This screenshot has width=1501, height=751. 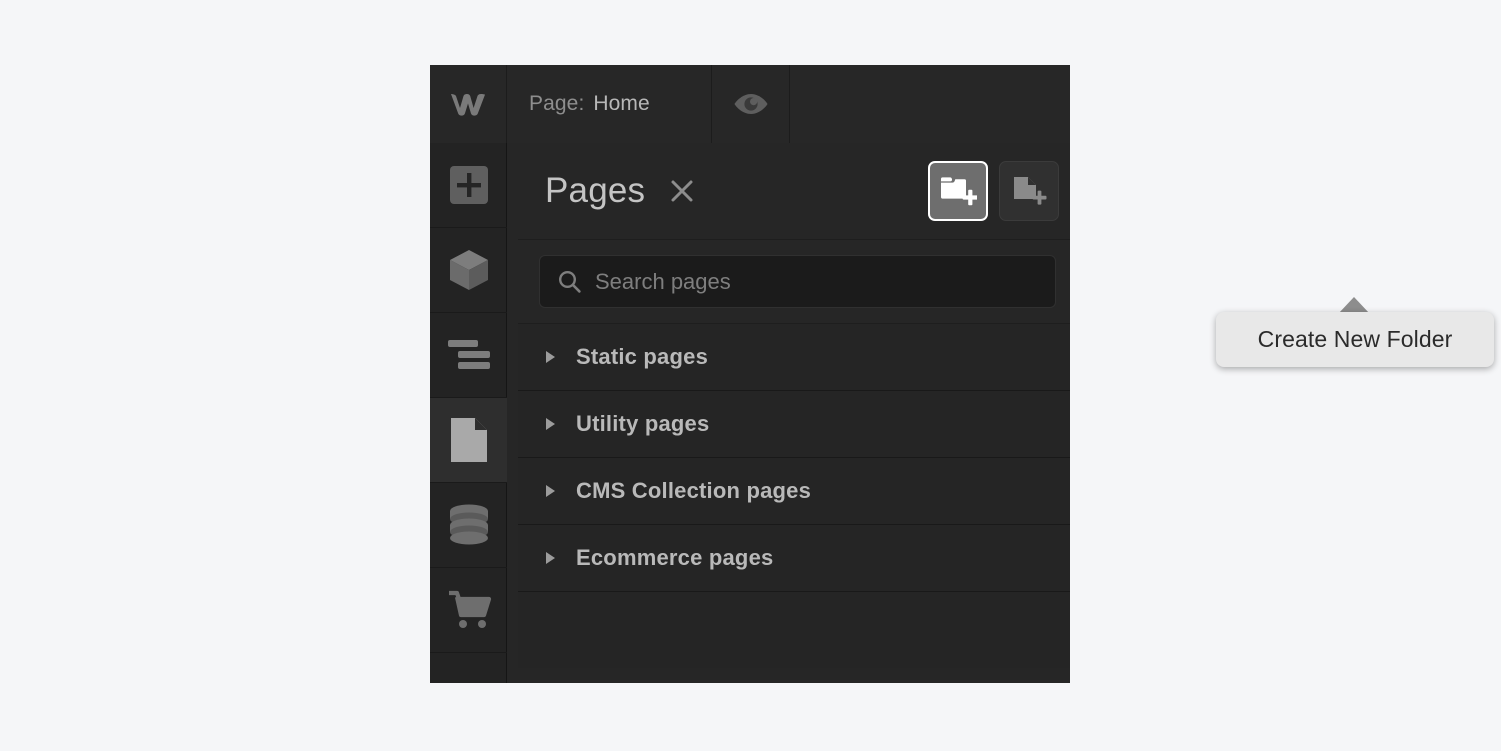 I want to click on pages-panel-actions, so click(x=993, y=191).